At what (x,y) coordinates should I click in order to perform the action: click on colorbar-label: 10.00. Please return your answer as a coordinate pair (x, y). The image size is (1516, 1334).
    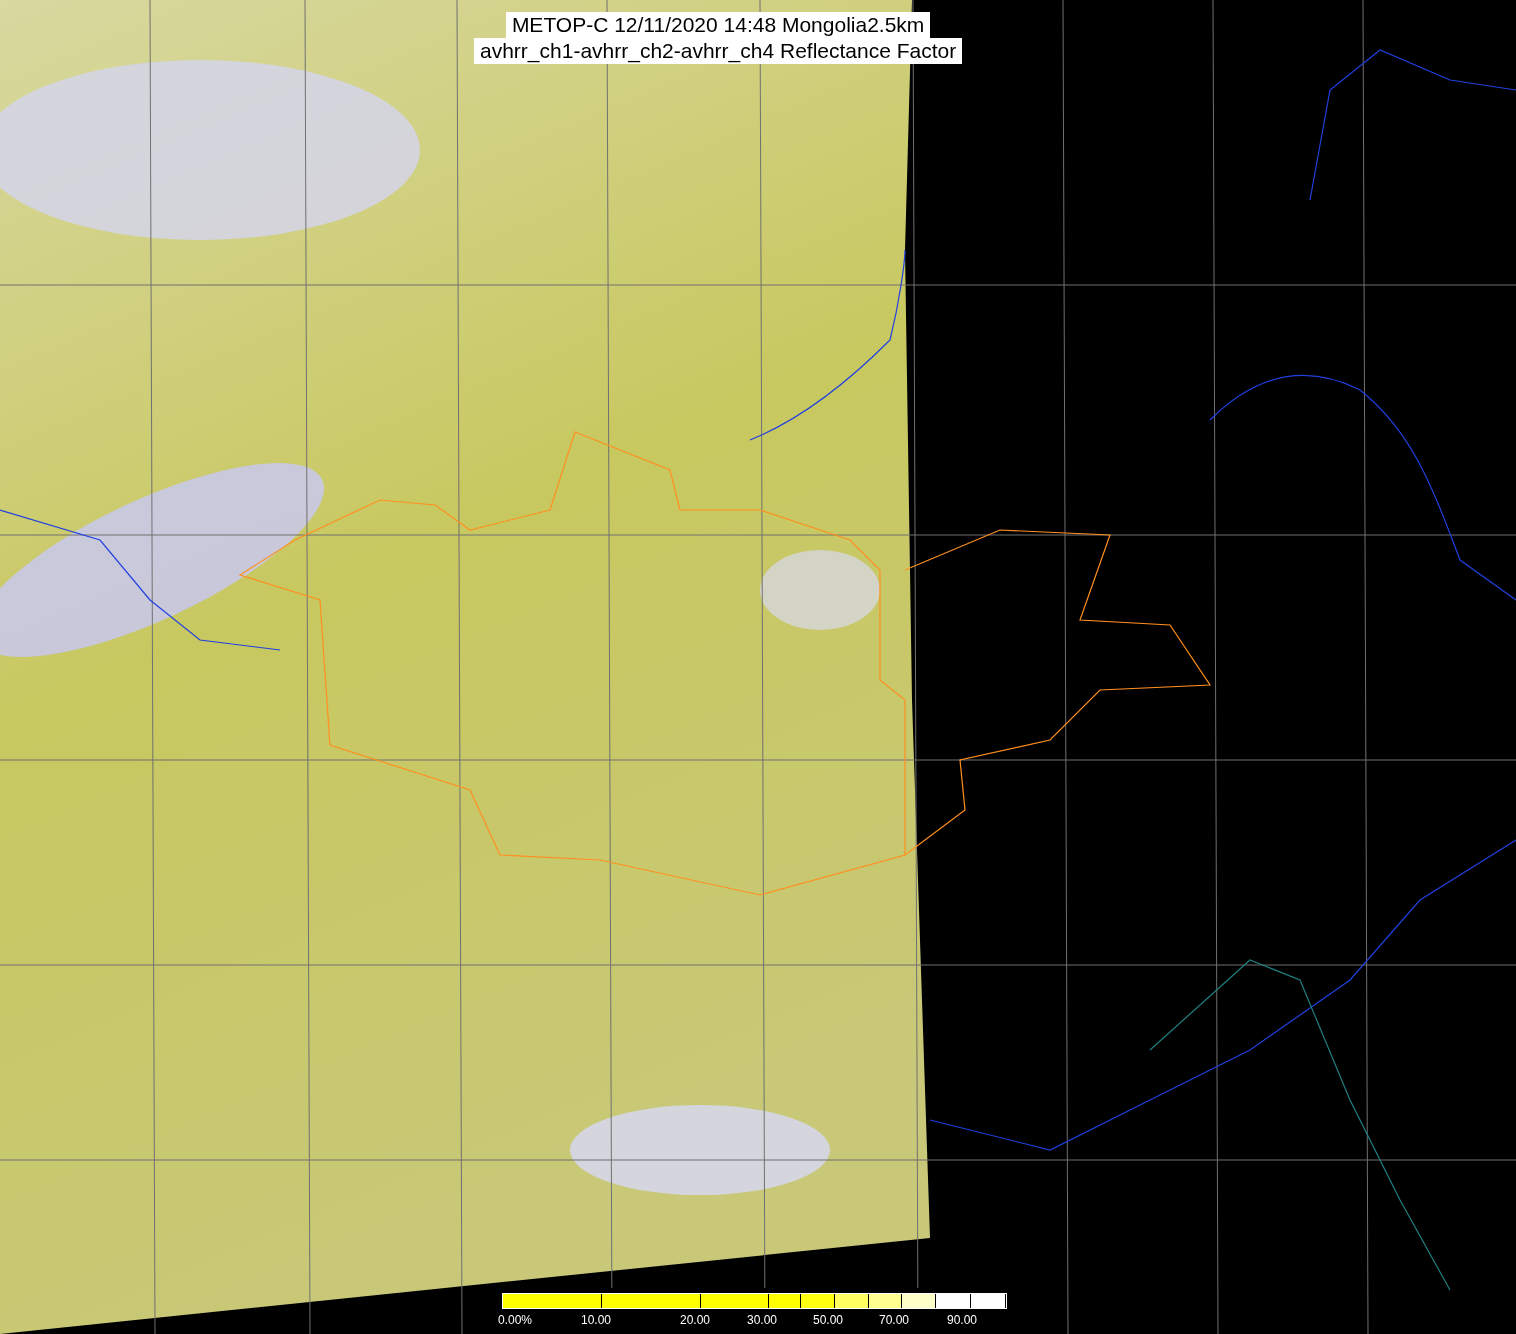
    Looking at the image, I should click on (596, 1320).